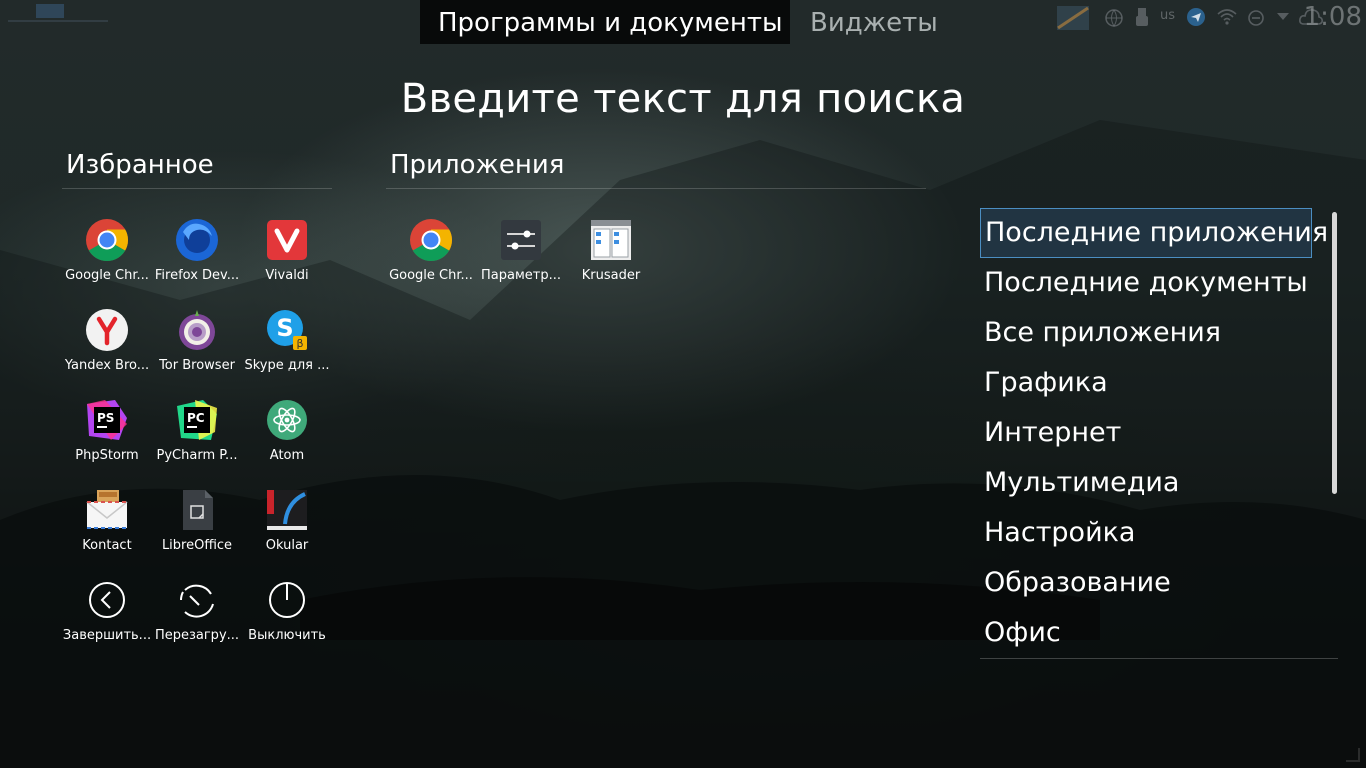 The height and width of the screenshot is (768, 1366). I want to click on favorite-item-okular: Okular, so click(287, 525).